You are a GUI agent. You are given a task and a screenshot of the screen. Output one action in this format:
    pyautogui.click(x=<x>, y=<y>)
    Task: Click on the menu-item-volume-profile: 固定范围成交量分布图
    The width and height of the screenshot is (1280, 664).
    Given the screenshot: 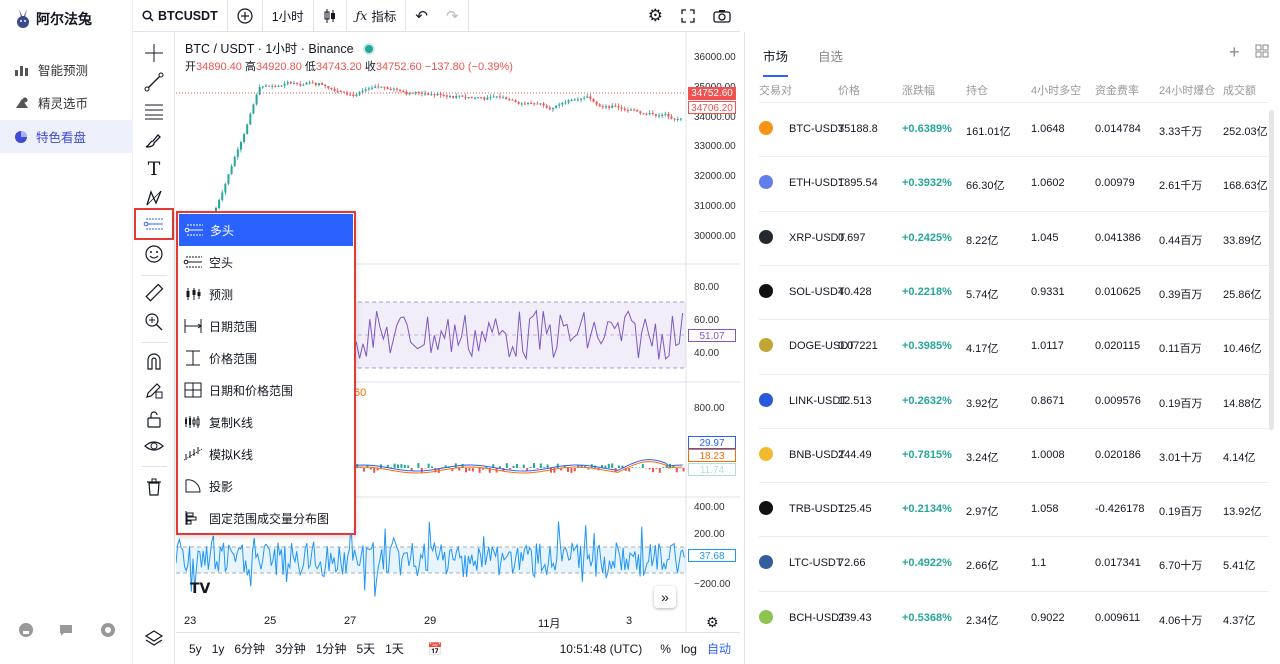 What is the action you would take?
    pyautogui.click(x=266, y=518)
    